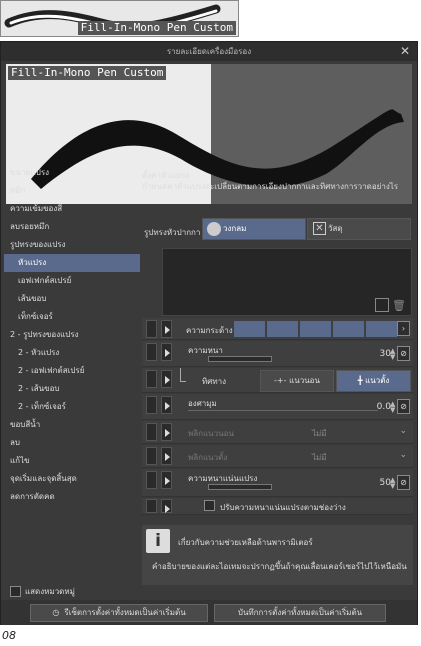 The width and height of the screenshot is (421, 646). What do you see at coordinates (277, 456) in the screenshot?
I see `flip-vertical-row: พลิกแนวตั้ง ไม่มี ⌄` at bounding box center [277, 456].